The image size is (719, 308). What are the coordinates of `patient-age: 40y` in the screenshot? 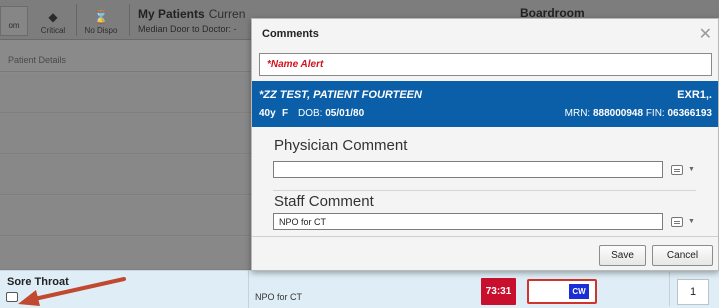 It's located at (267, 113).